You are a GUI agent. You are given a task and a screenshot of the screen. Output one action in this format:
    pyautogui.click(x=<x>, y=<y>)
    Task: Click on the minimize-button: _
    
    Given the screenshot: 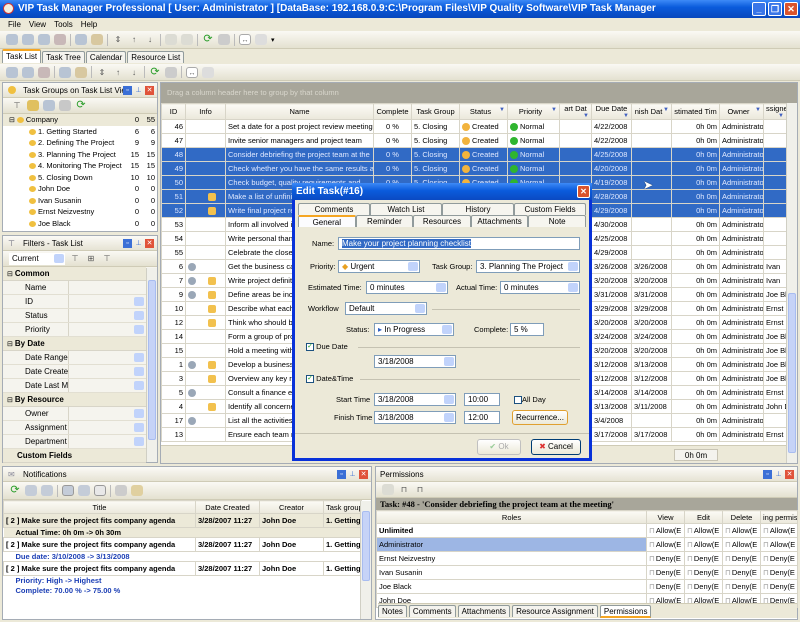 What is the action you would take?
    pyautogui.click(x=759, y=9)
    